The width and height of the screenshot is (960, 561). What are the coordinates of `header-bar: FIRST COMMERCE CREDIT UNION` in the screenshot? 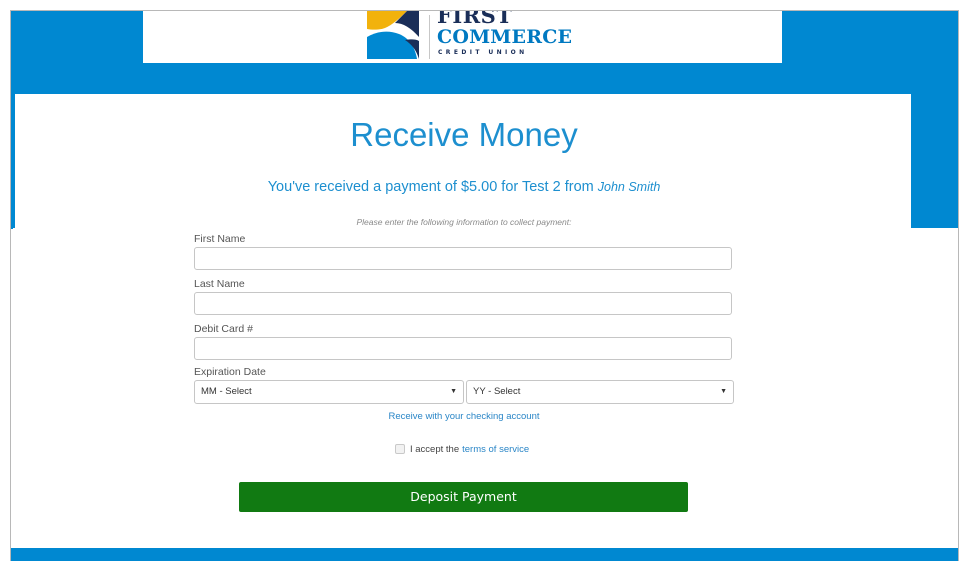 It's located at (462, 37).